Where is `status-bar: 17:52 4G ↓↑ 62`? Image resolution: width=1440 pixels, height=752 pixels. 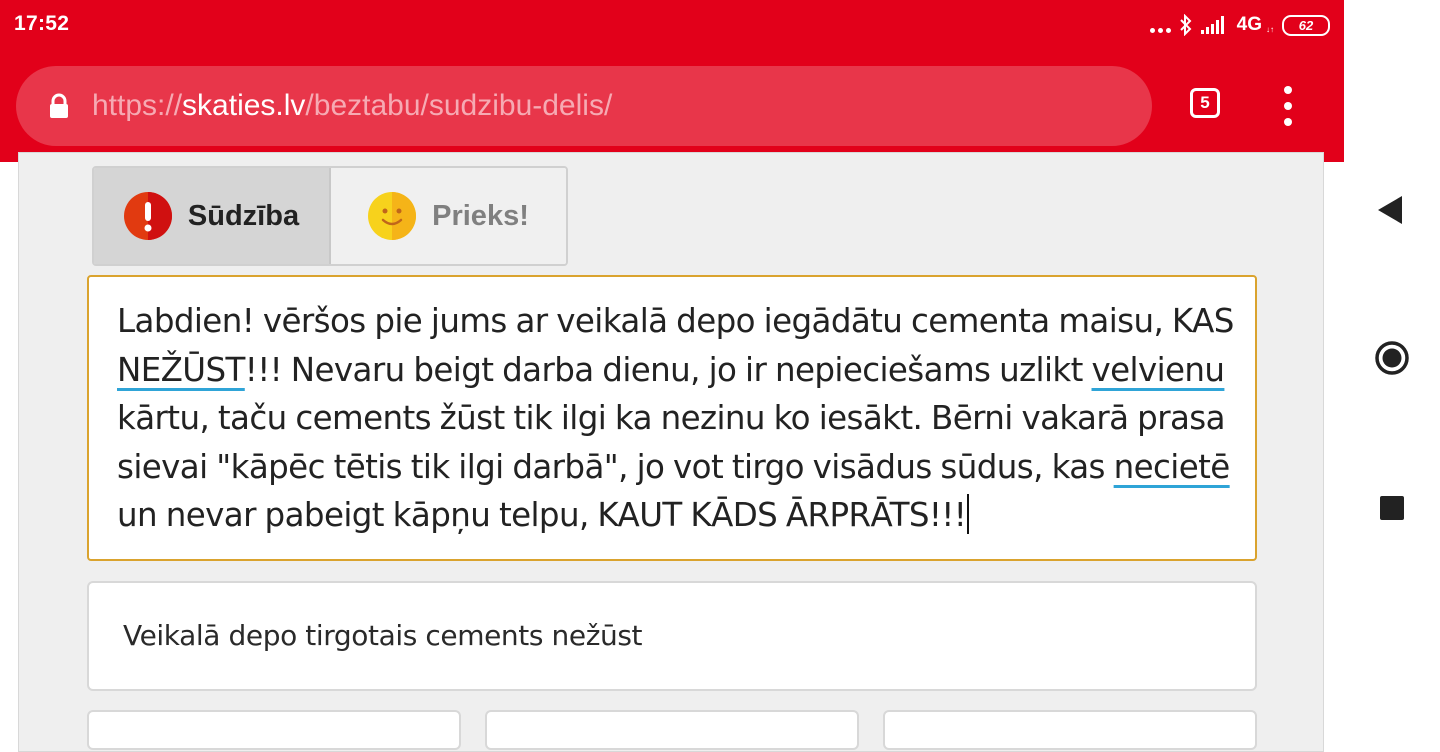
status-bar: 17:52 4G ↓↑ 62 is located at coordinates (672, 26).